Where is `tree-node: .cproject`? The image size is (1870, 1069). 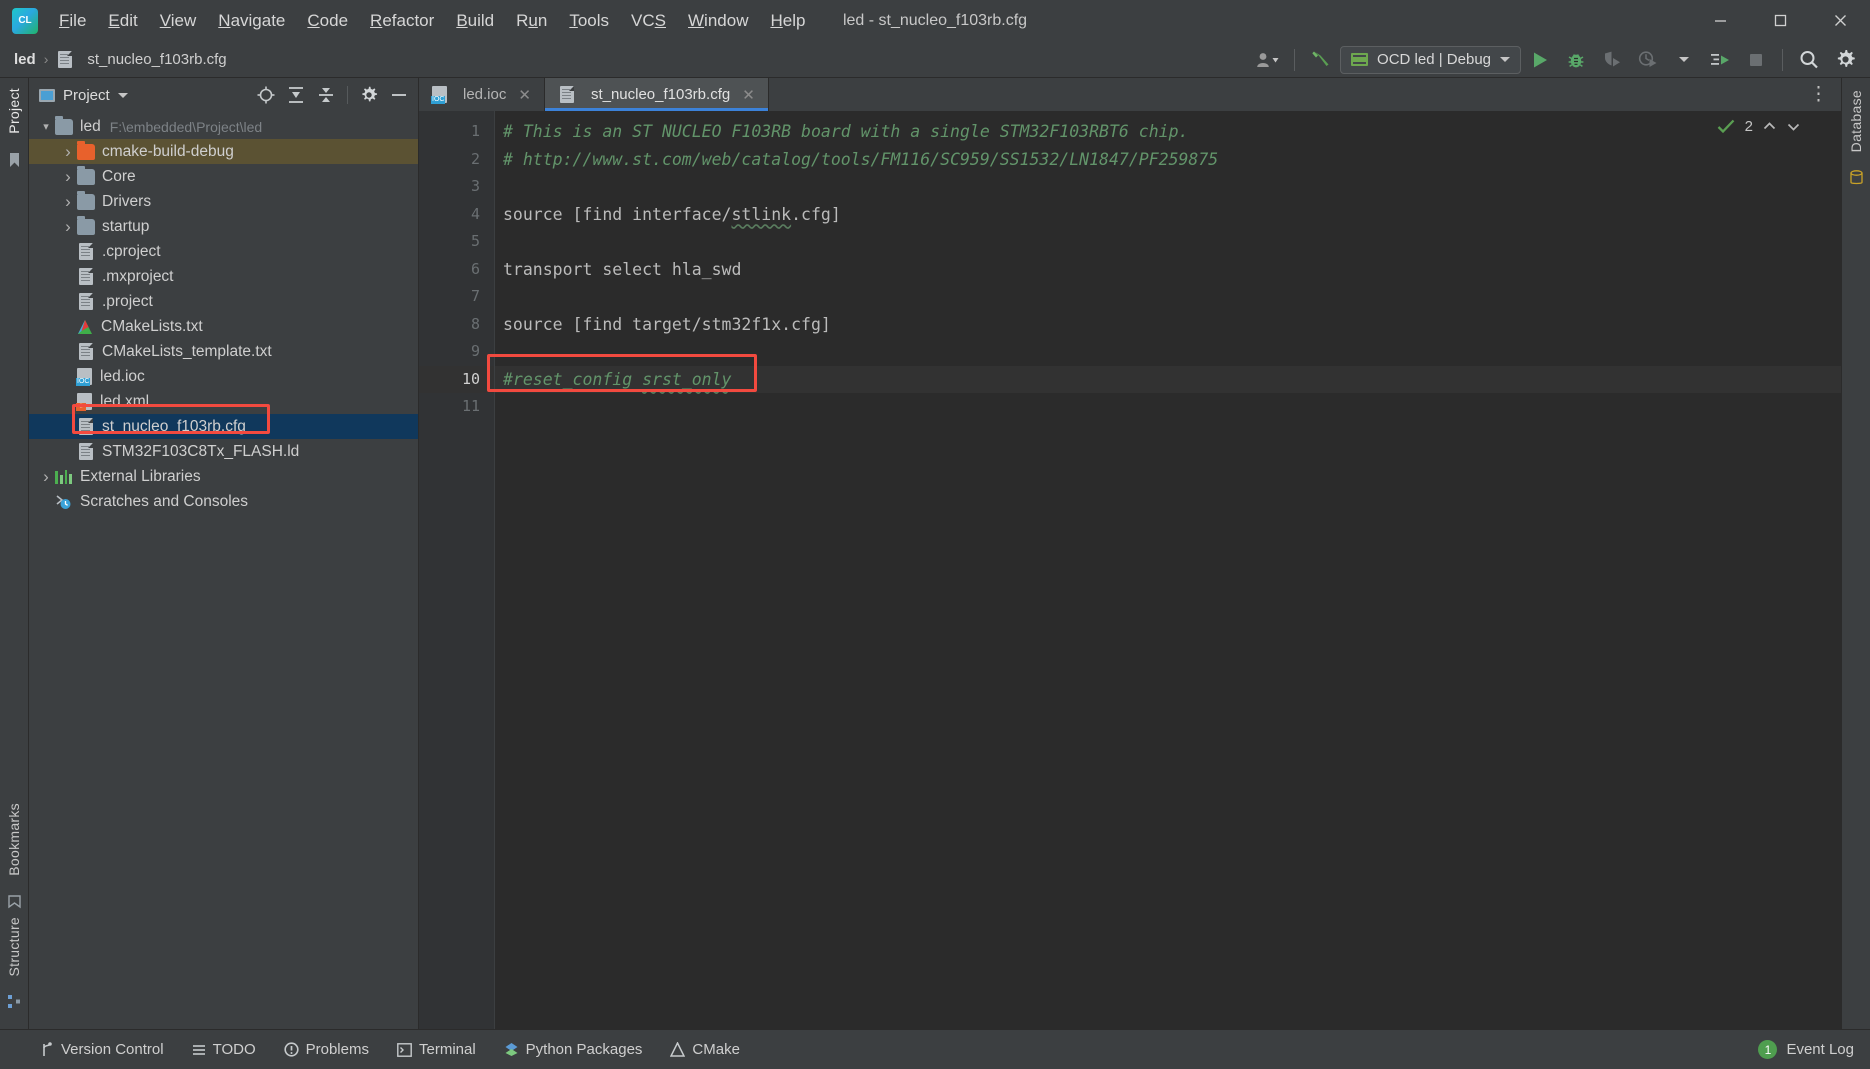 tree-node: .cproject is located at coordinates (223, 251).